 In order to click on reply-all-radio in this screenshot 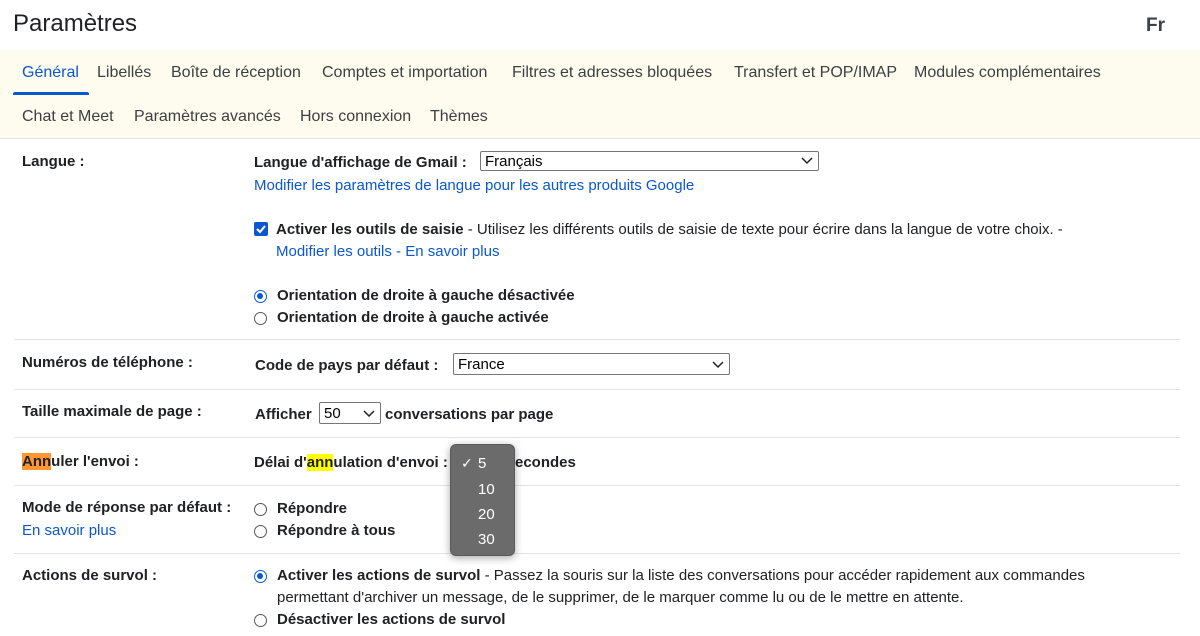, I will do `click(260, 531)`.